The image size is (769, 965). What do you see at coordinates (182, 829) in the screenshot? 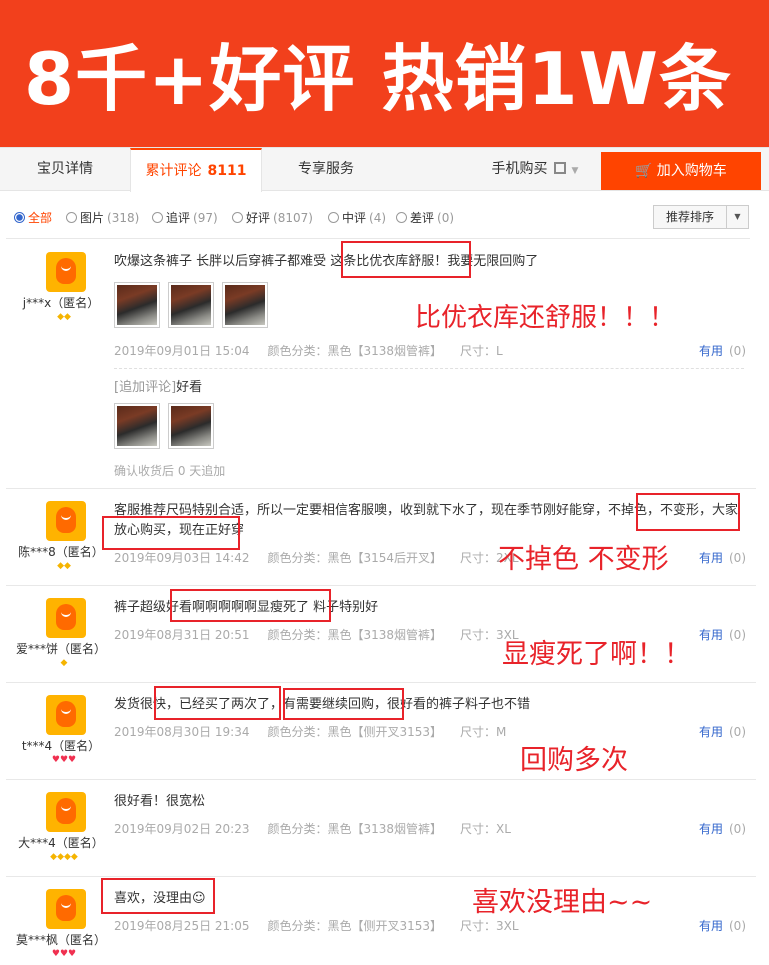
I see `review-date: 2019年09月02日 20:23` at bounding box center [182, 829].